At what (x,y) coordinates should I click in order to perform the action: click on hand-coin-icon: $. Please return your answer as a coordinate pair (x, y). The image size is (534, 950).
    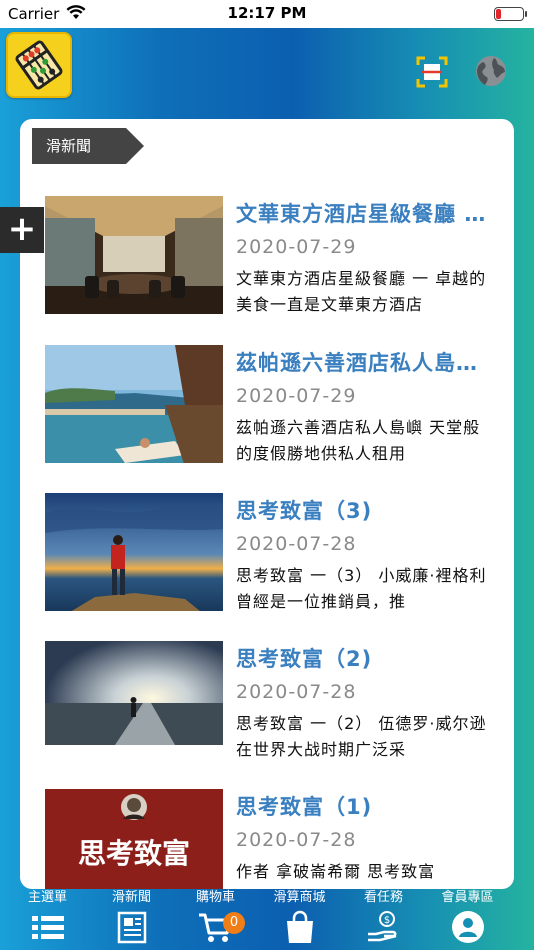
    Looking at the image, I should click on (384, 927).